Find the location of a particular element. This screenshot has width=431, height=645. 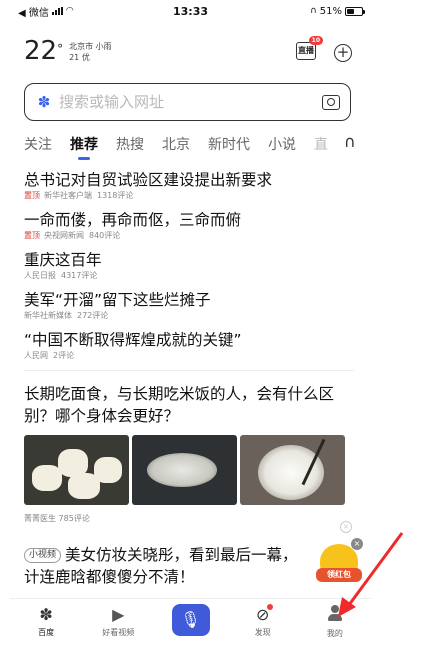

weather-meta: 北京市 小雨 21 优 is located at coordinates (90, 49).